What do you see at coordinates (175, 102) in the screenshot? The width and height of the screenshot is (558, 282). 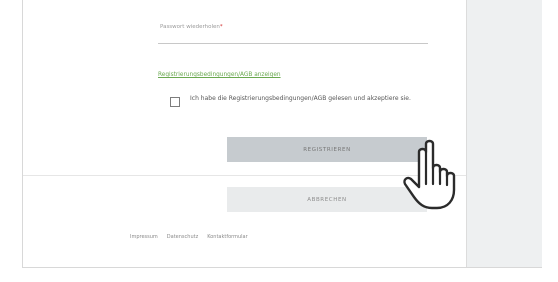 I see `accept-terms-checkbox` at bounding box center [175, 102].